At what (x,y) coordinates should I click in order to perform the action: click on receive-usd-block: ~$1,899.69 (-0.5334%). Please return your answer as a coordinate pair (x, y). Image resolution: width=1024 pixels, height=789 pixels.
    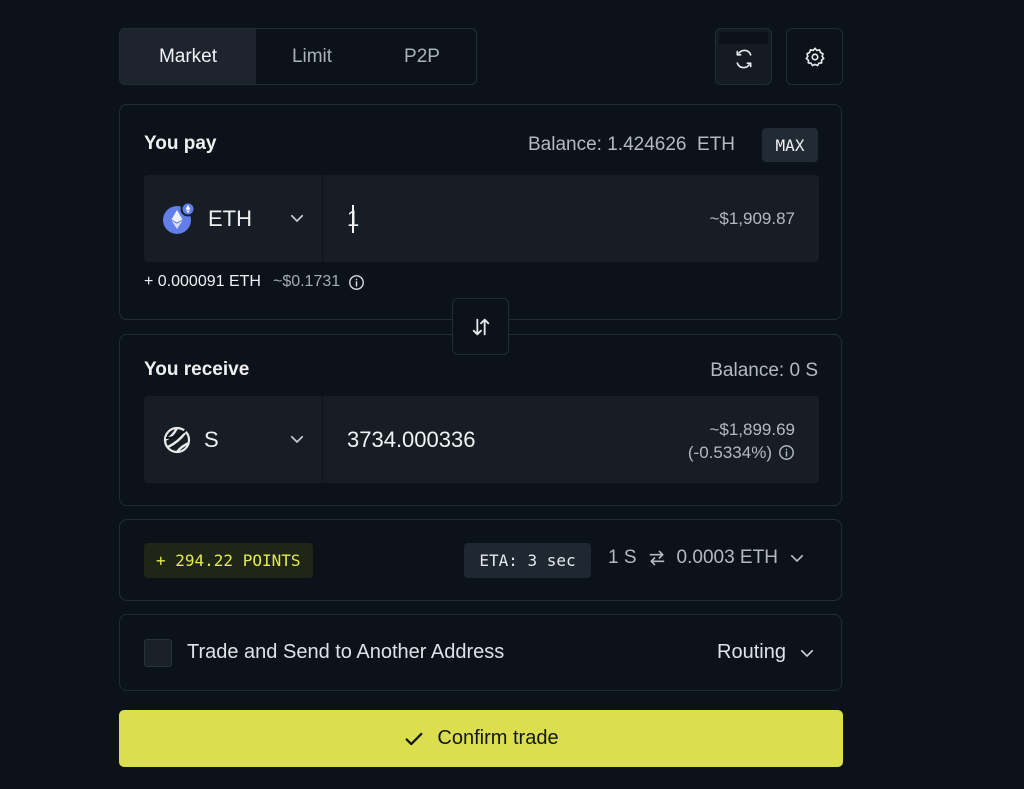
    Looking at the image, I should click on (741, 441).